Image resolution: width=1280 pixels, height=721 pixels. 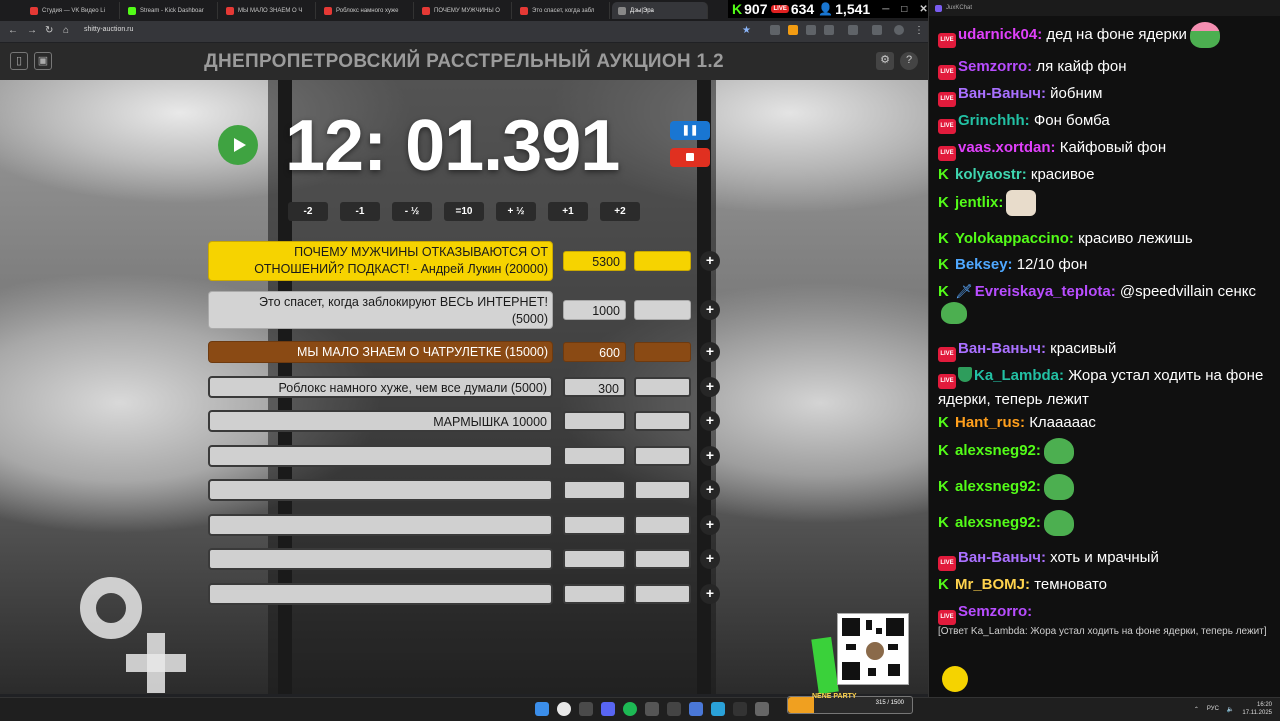 I want to click on language-indicator: РУС, so click(x=1213, y=709).